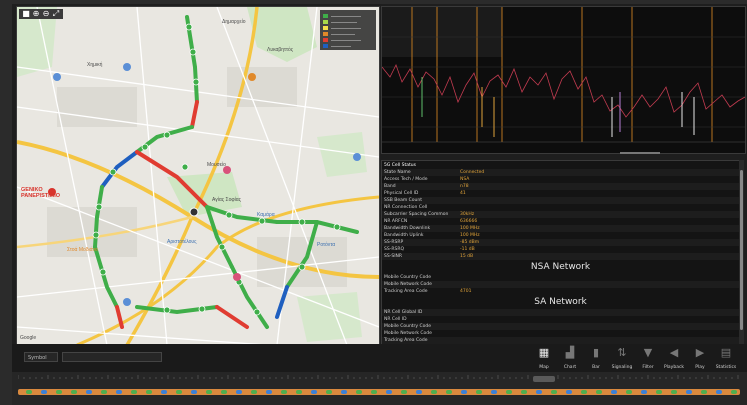  What do you see at coordinates (463, 193) in the screenshot?
I see `info-value: 41` at bounding box center [463, 193].